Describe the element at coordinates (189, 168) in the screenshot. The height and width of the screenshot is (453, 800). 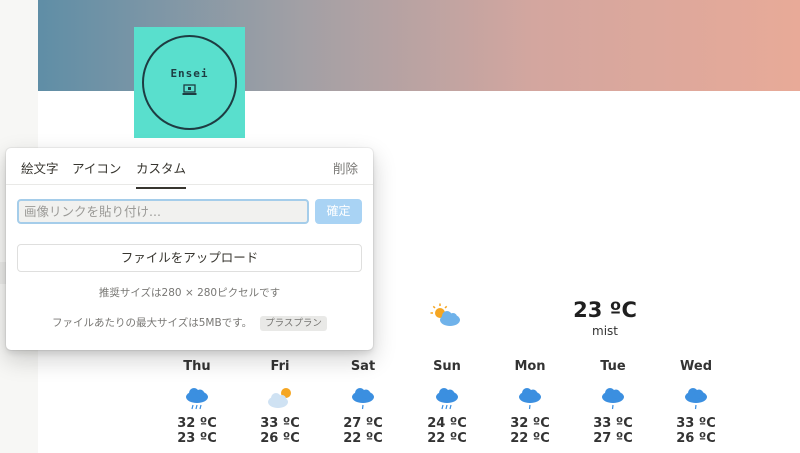
I see `picker-tabs: 絵文字 アイコン カスタム 削除` at that location.